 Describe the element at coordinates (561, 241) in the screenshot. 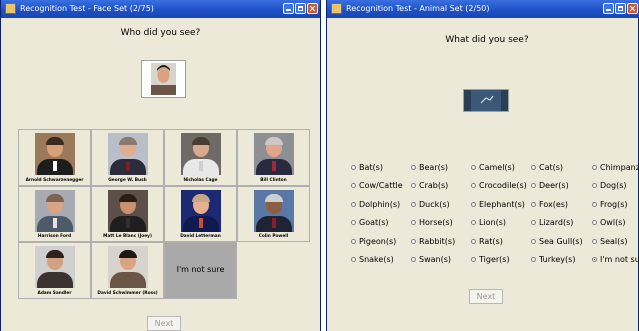

I see `animal-option-label: Sea Gull(s)` at that location.